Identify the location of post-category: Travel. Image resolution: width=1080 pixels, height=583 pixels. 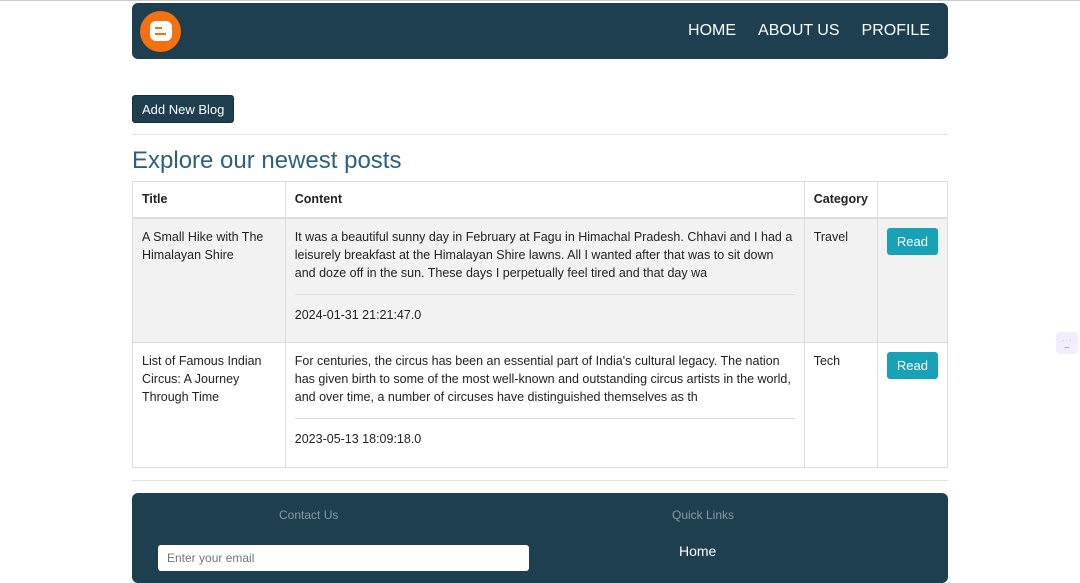
(840, 280).